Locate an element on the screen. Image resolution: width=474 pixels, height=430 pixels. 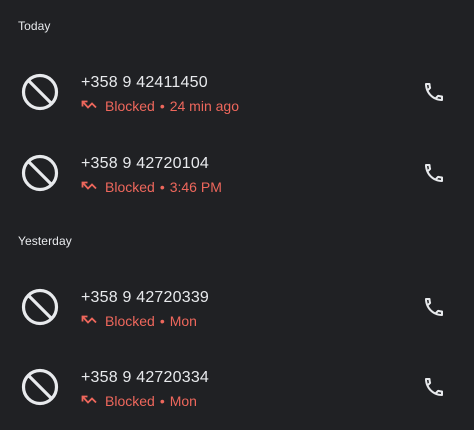
call-time: 24 min ago is located at coordinates (204, 106).